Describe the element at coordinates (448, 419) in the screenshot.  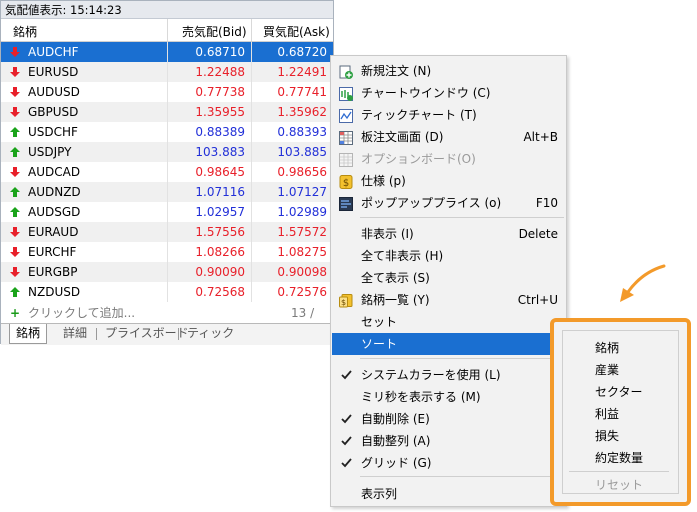
I see `menu-item-auto-remove: 自動削除 (E)` at that location.